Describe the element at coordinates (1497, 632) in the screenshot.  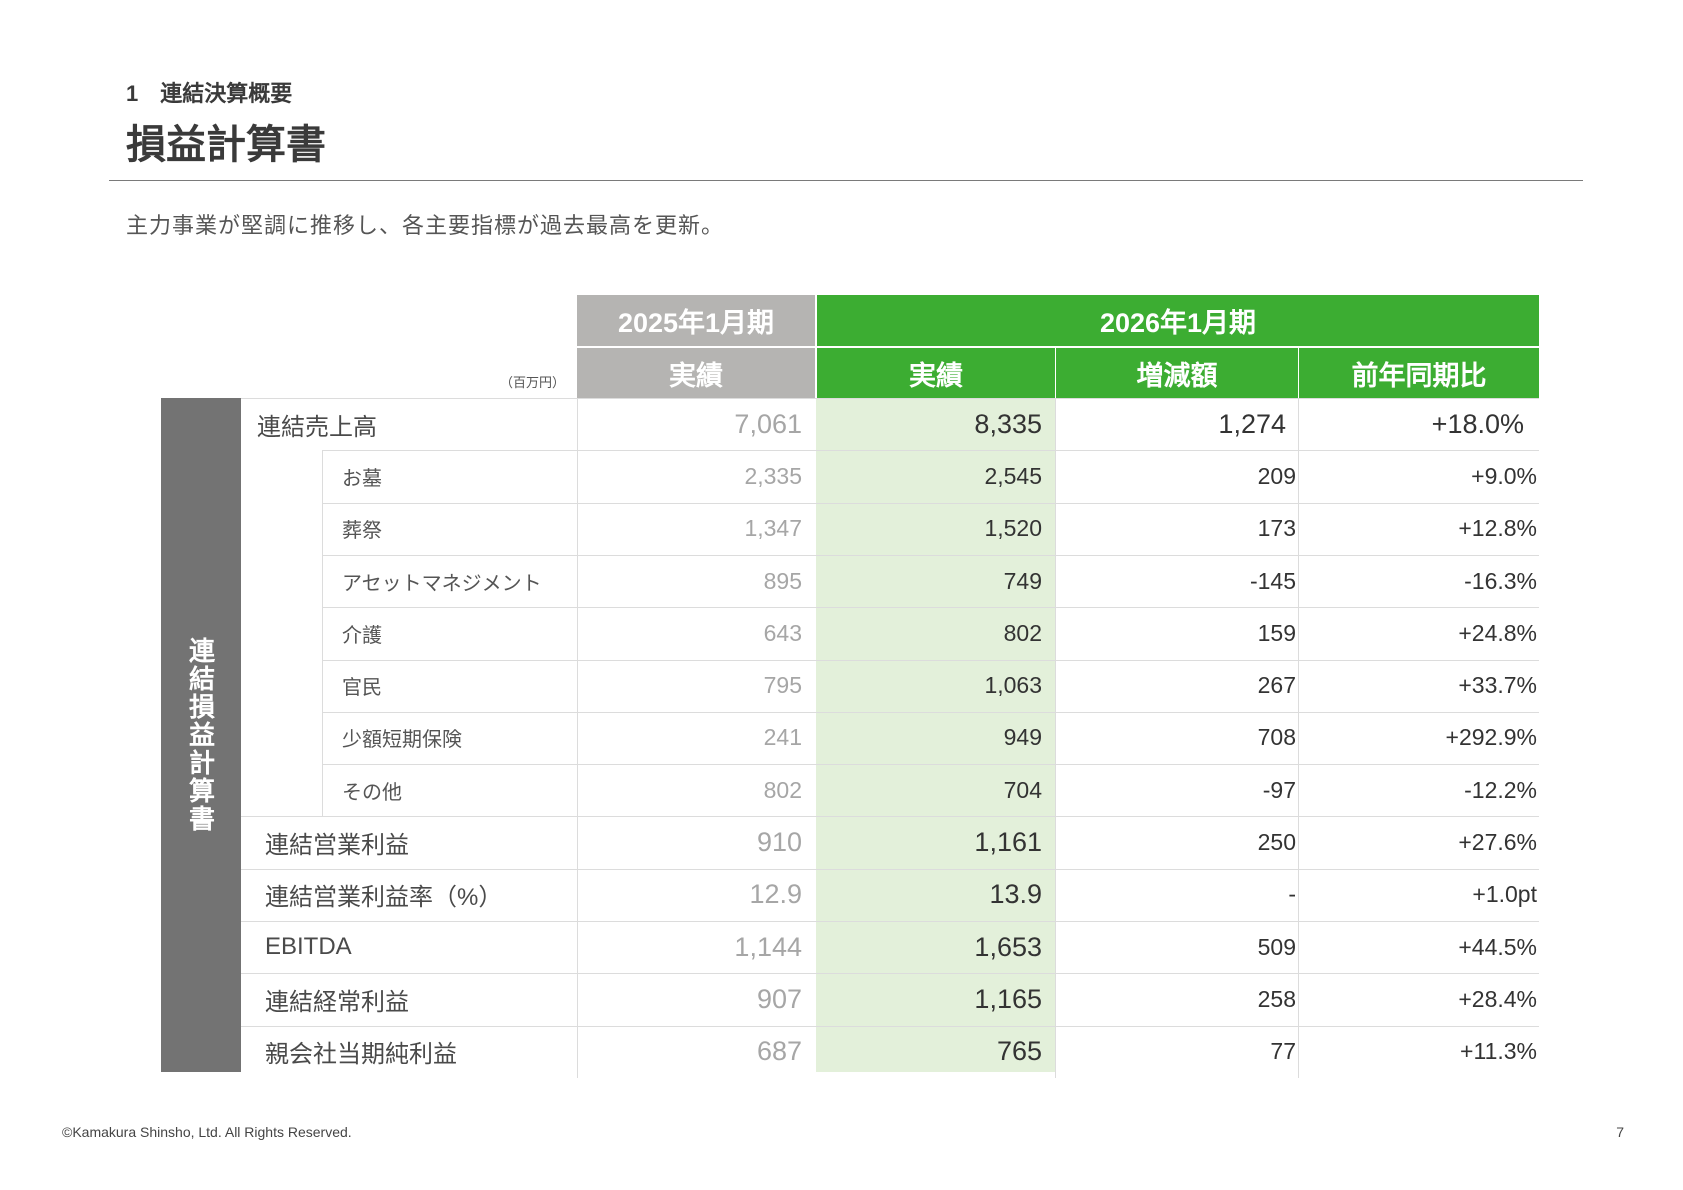
I see `yoy-value: +24.8%` at that location.